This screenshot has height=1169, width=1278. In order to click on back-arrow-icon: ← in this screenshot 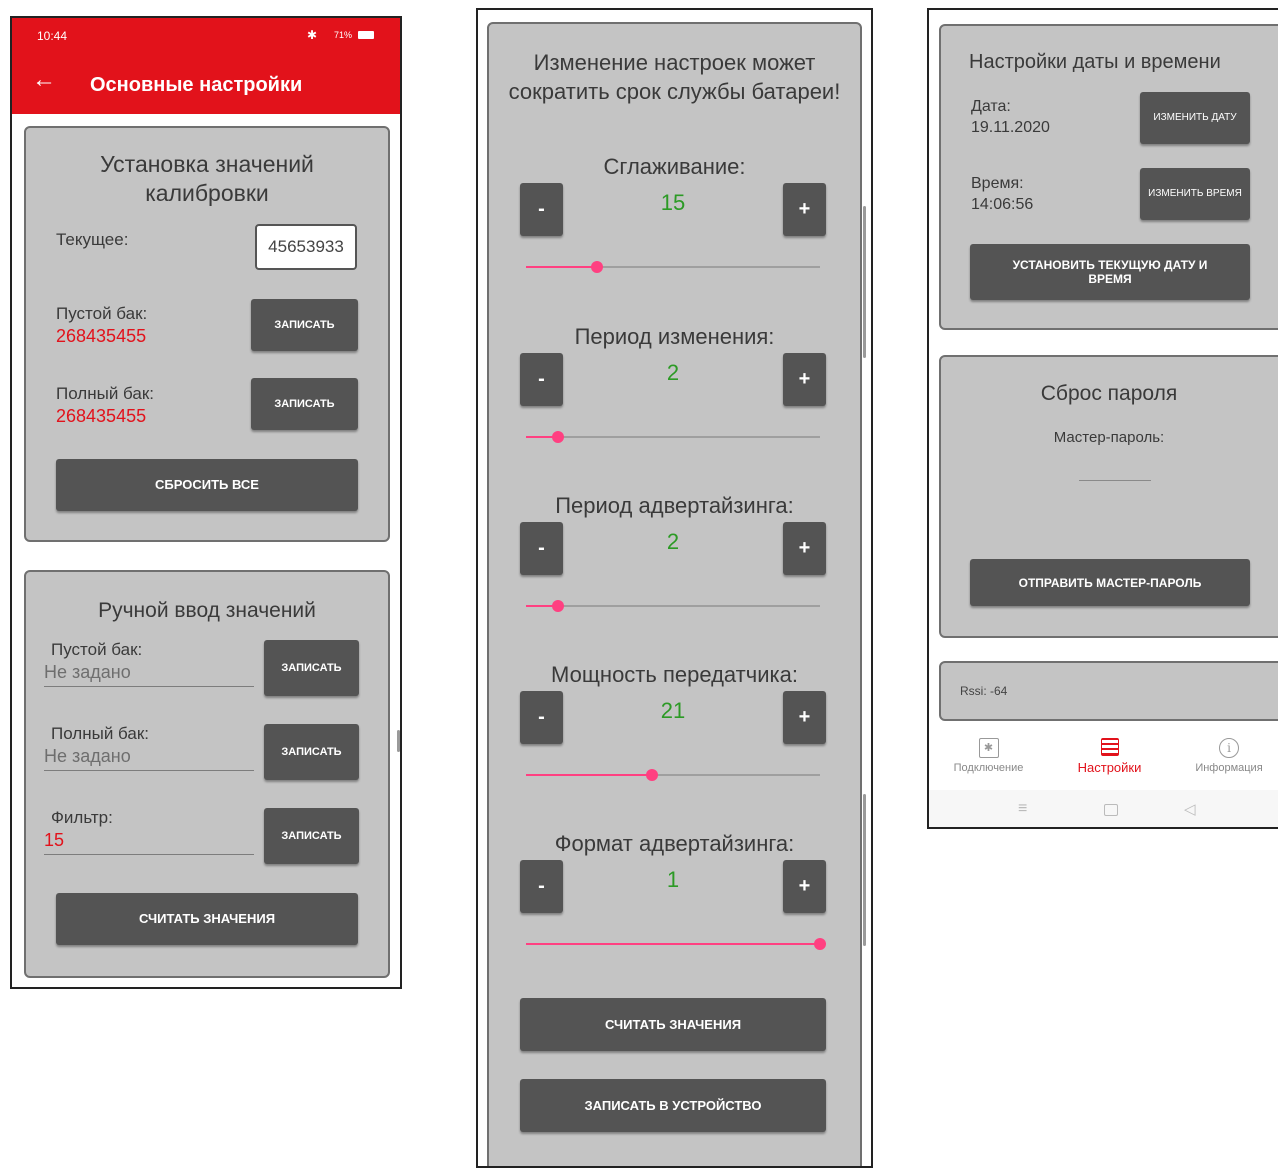, I will do `click(44, 80)`.